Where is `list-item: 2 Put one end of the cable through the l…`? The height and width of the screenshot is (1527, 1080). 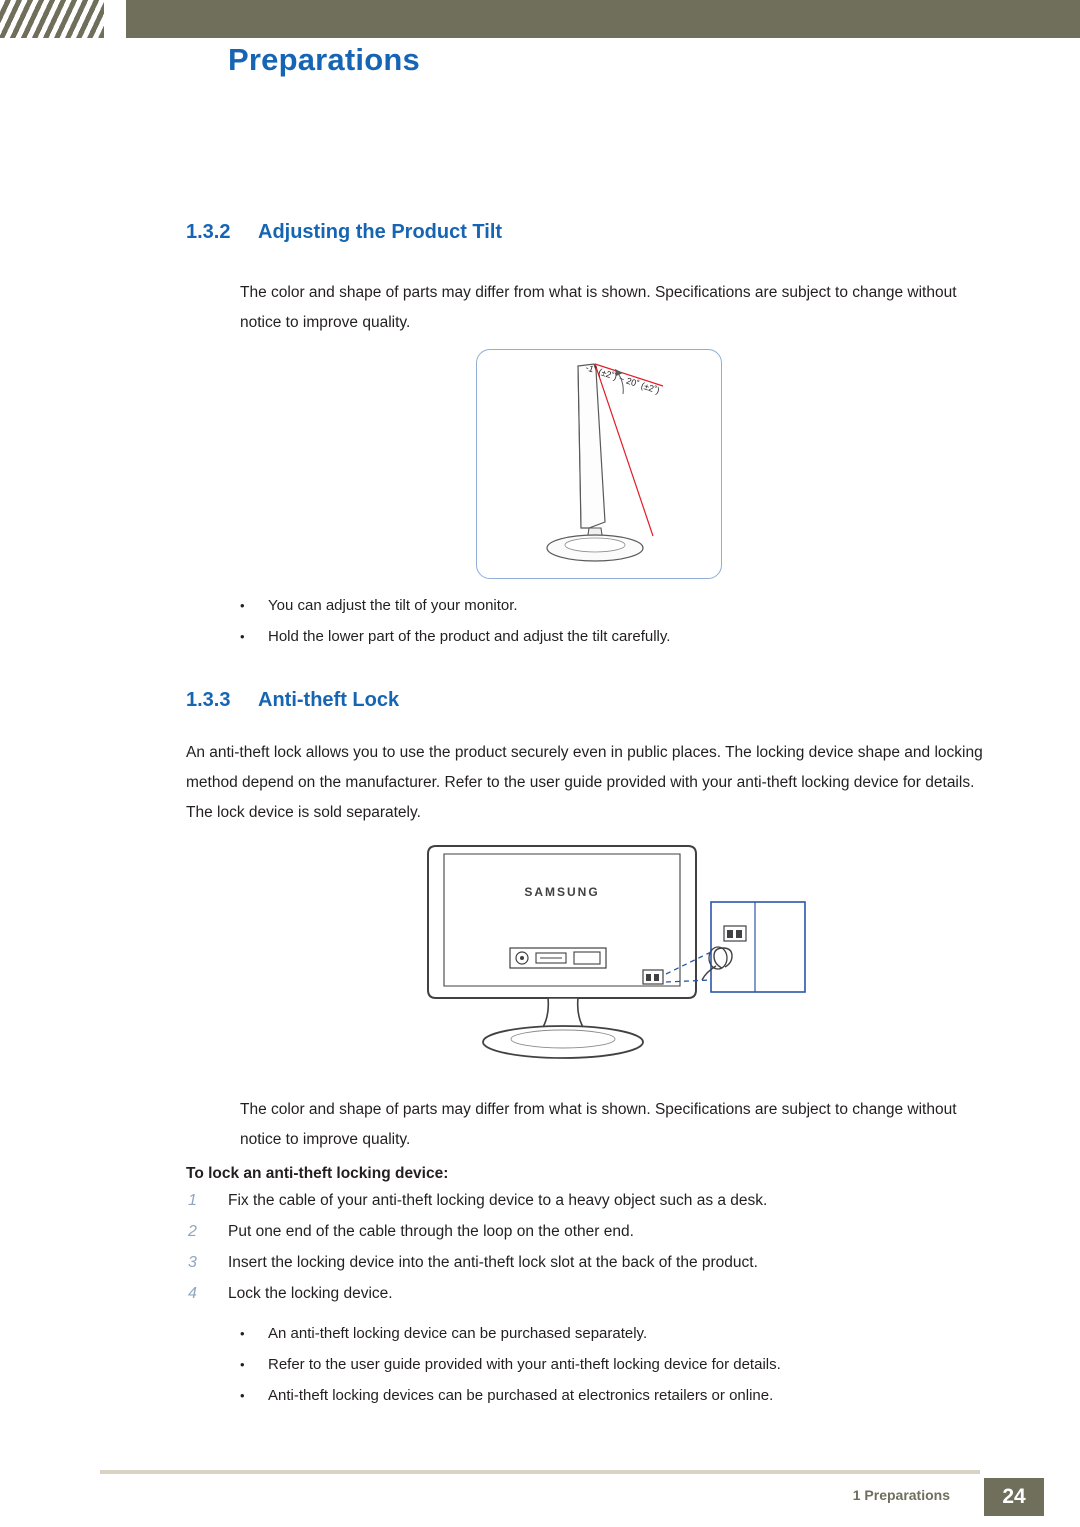
list-item: 2 Put one end of the cable through the l… is located at coordinates (588, 1238).